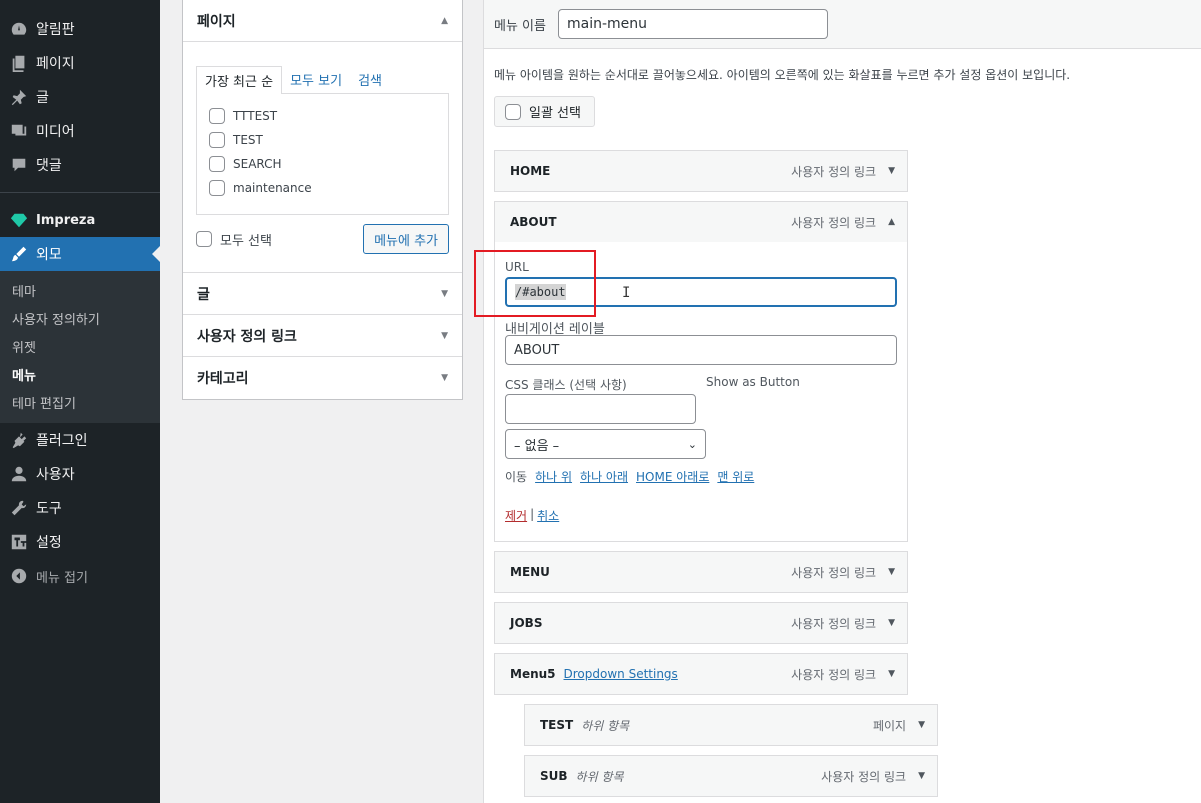 This screenshot has height=803, width=1201. What do you see at coordinates (701, 350) in the screenshot?
I see `nav-label-input: ABOUT` at bounding box center [701, 350].